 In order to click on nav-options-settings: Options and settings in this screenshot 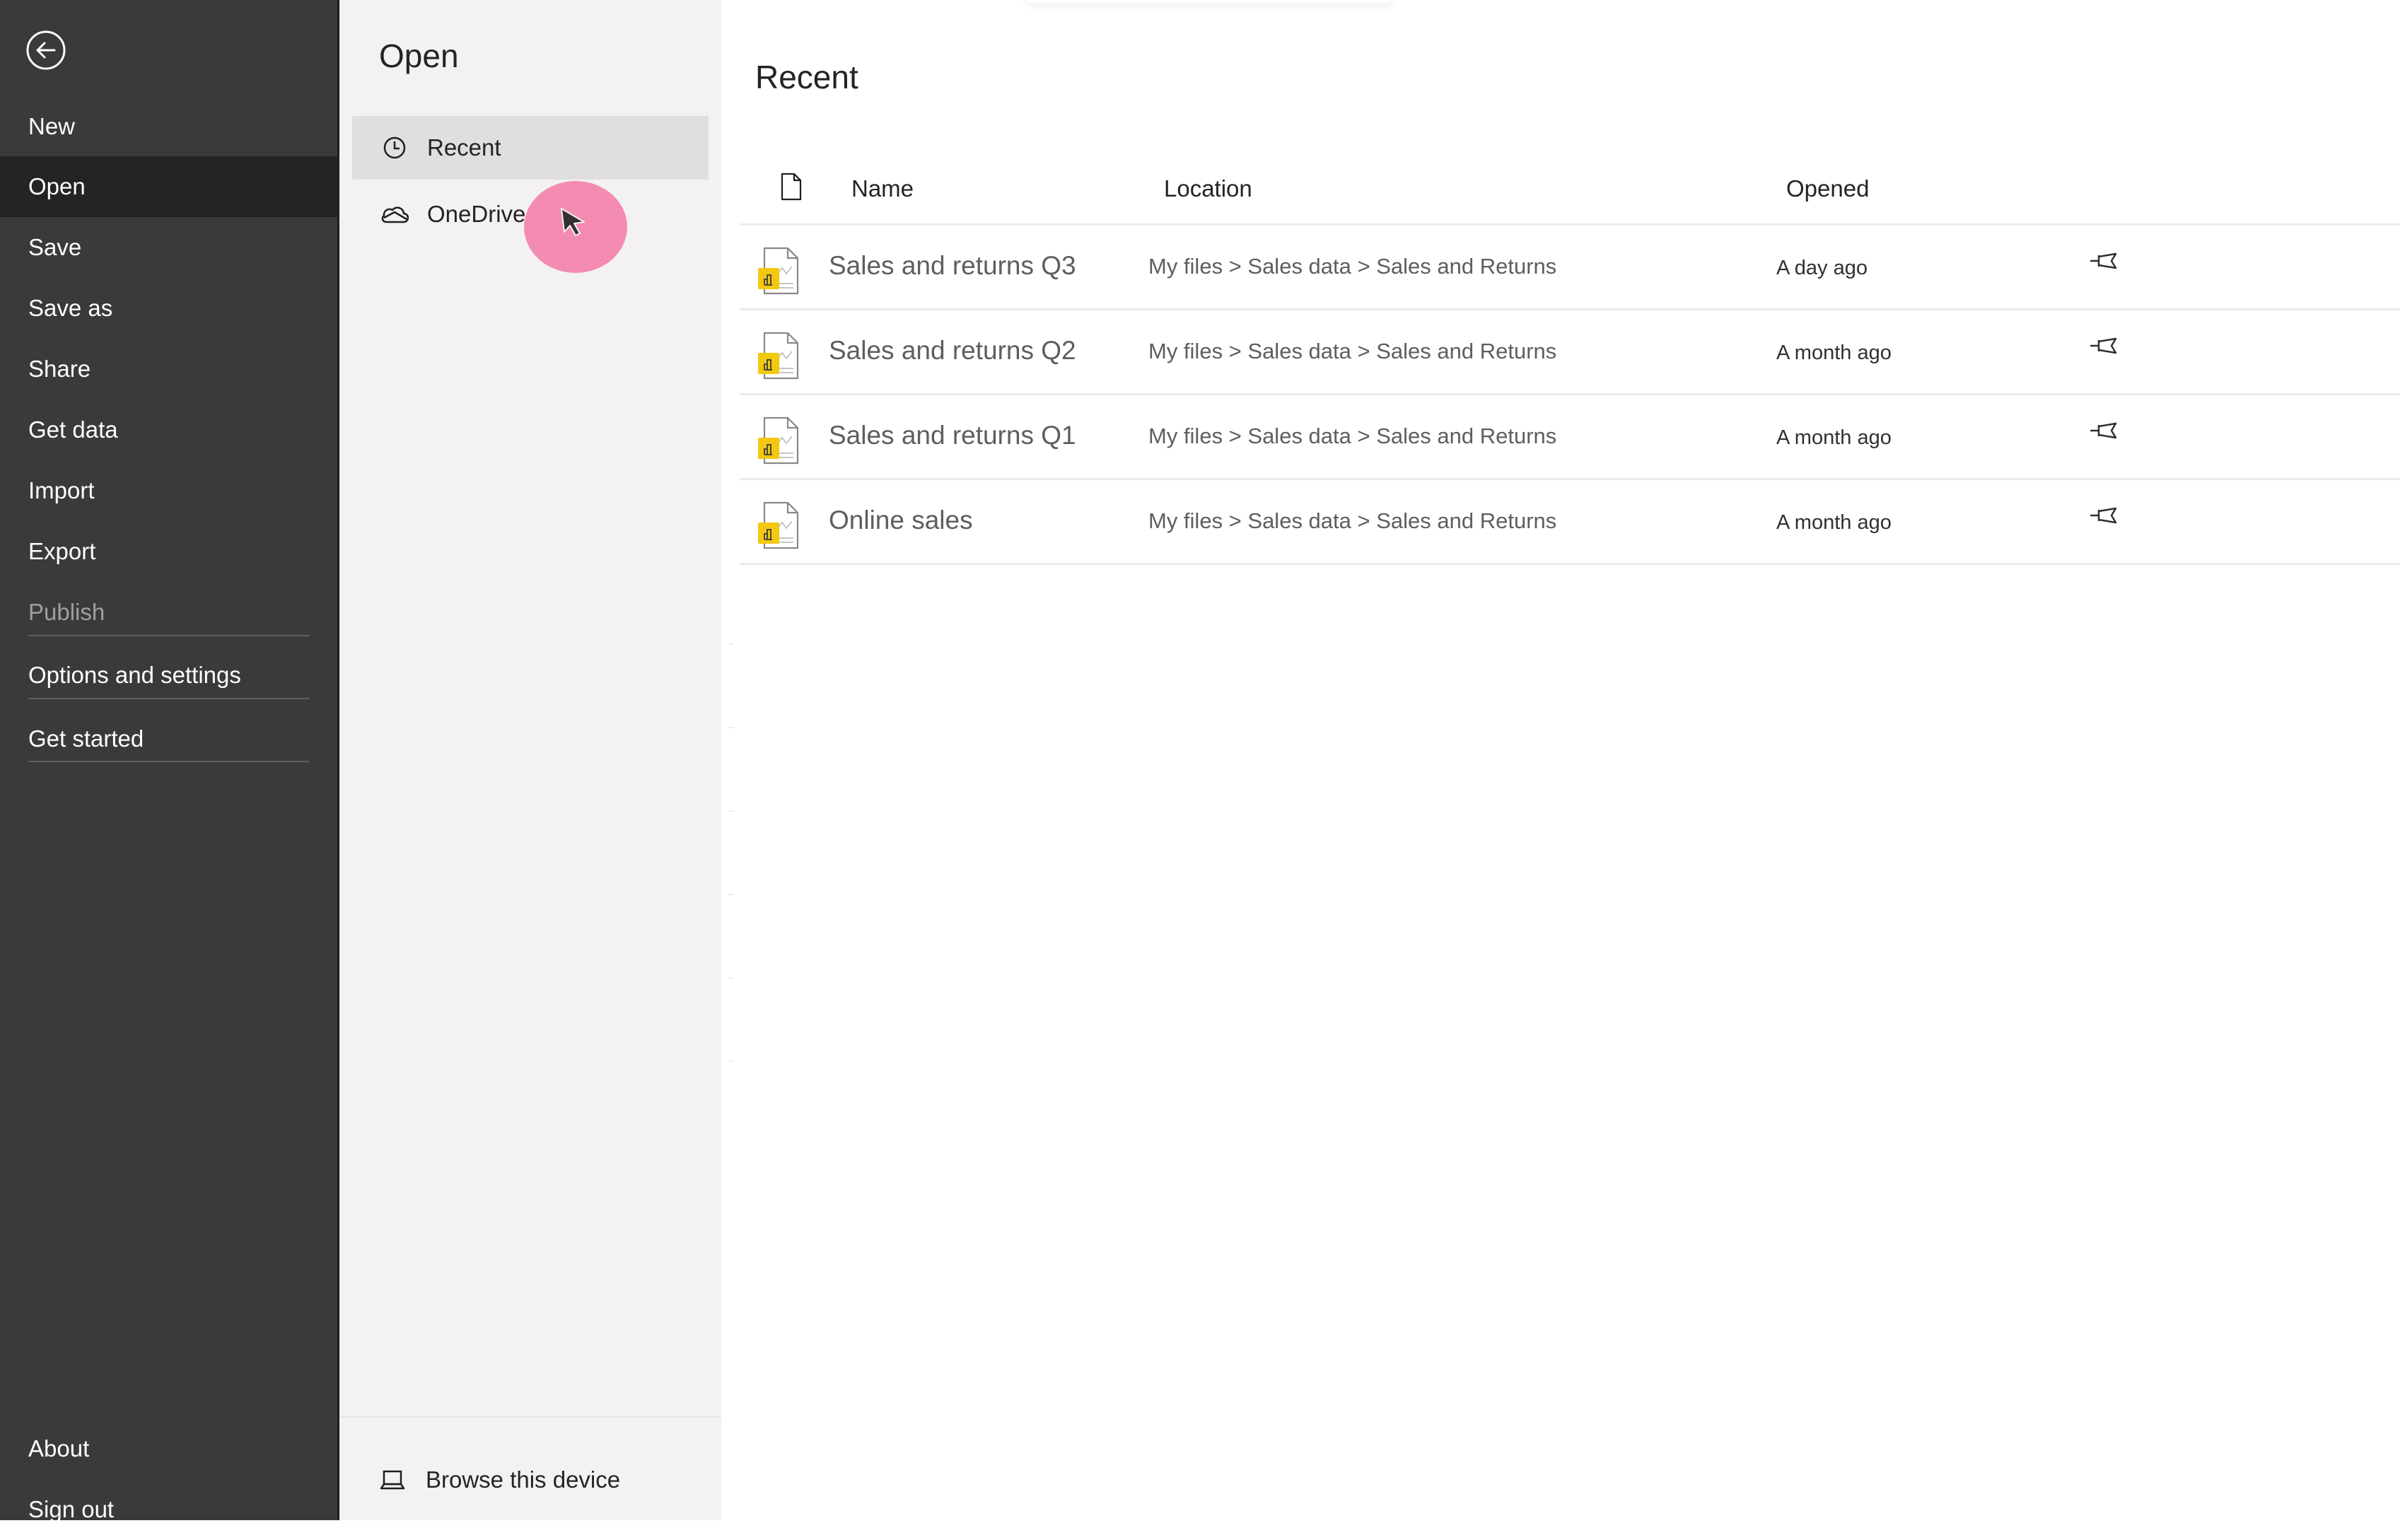, I will do `click(168, 675)`.